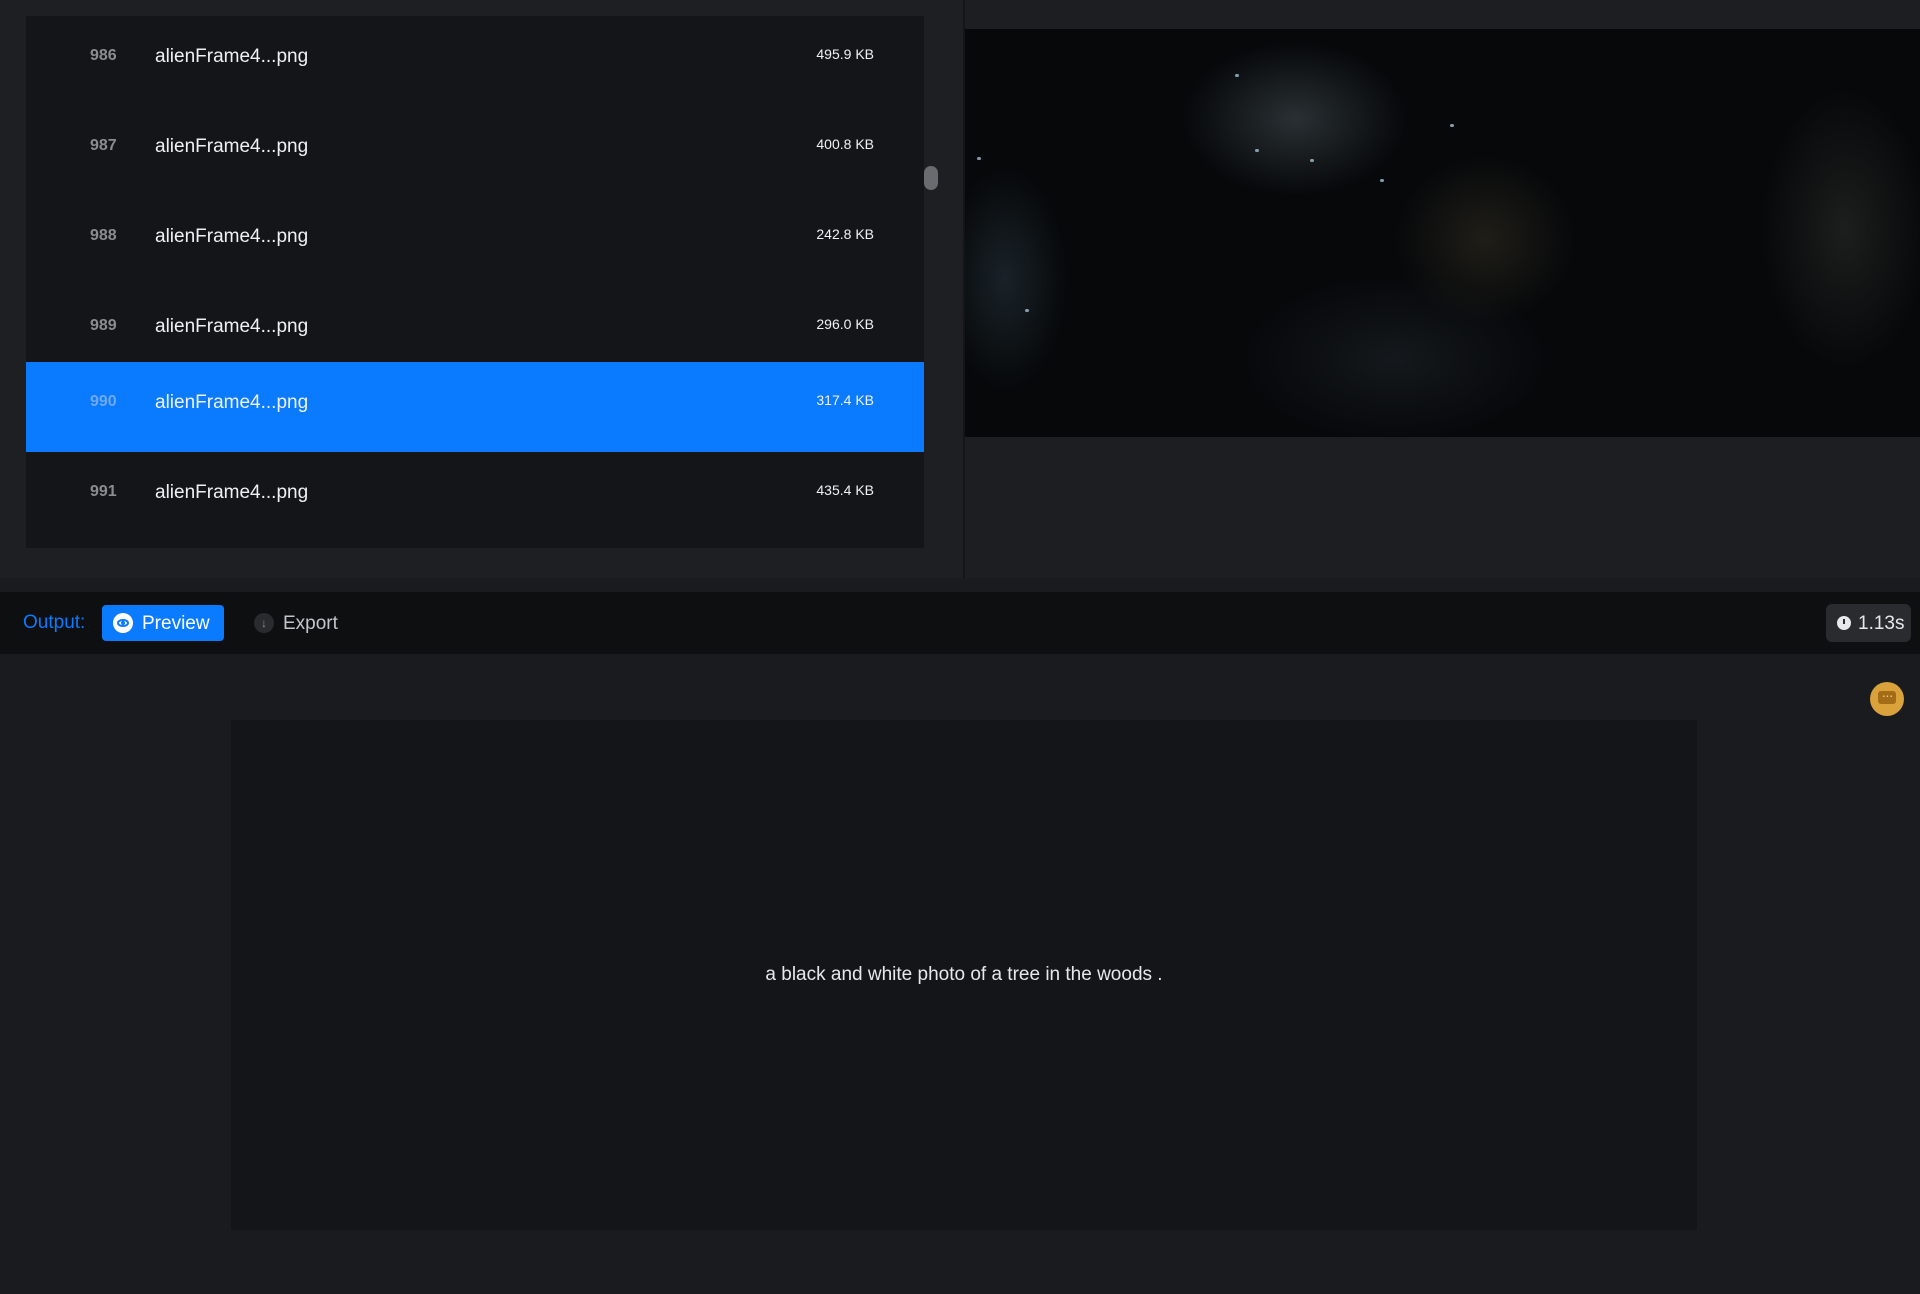  Describe the element at coordinates (103, 235) in the screenshot. I see `file-index: 988` at that location.